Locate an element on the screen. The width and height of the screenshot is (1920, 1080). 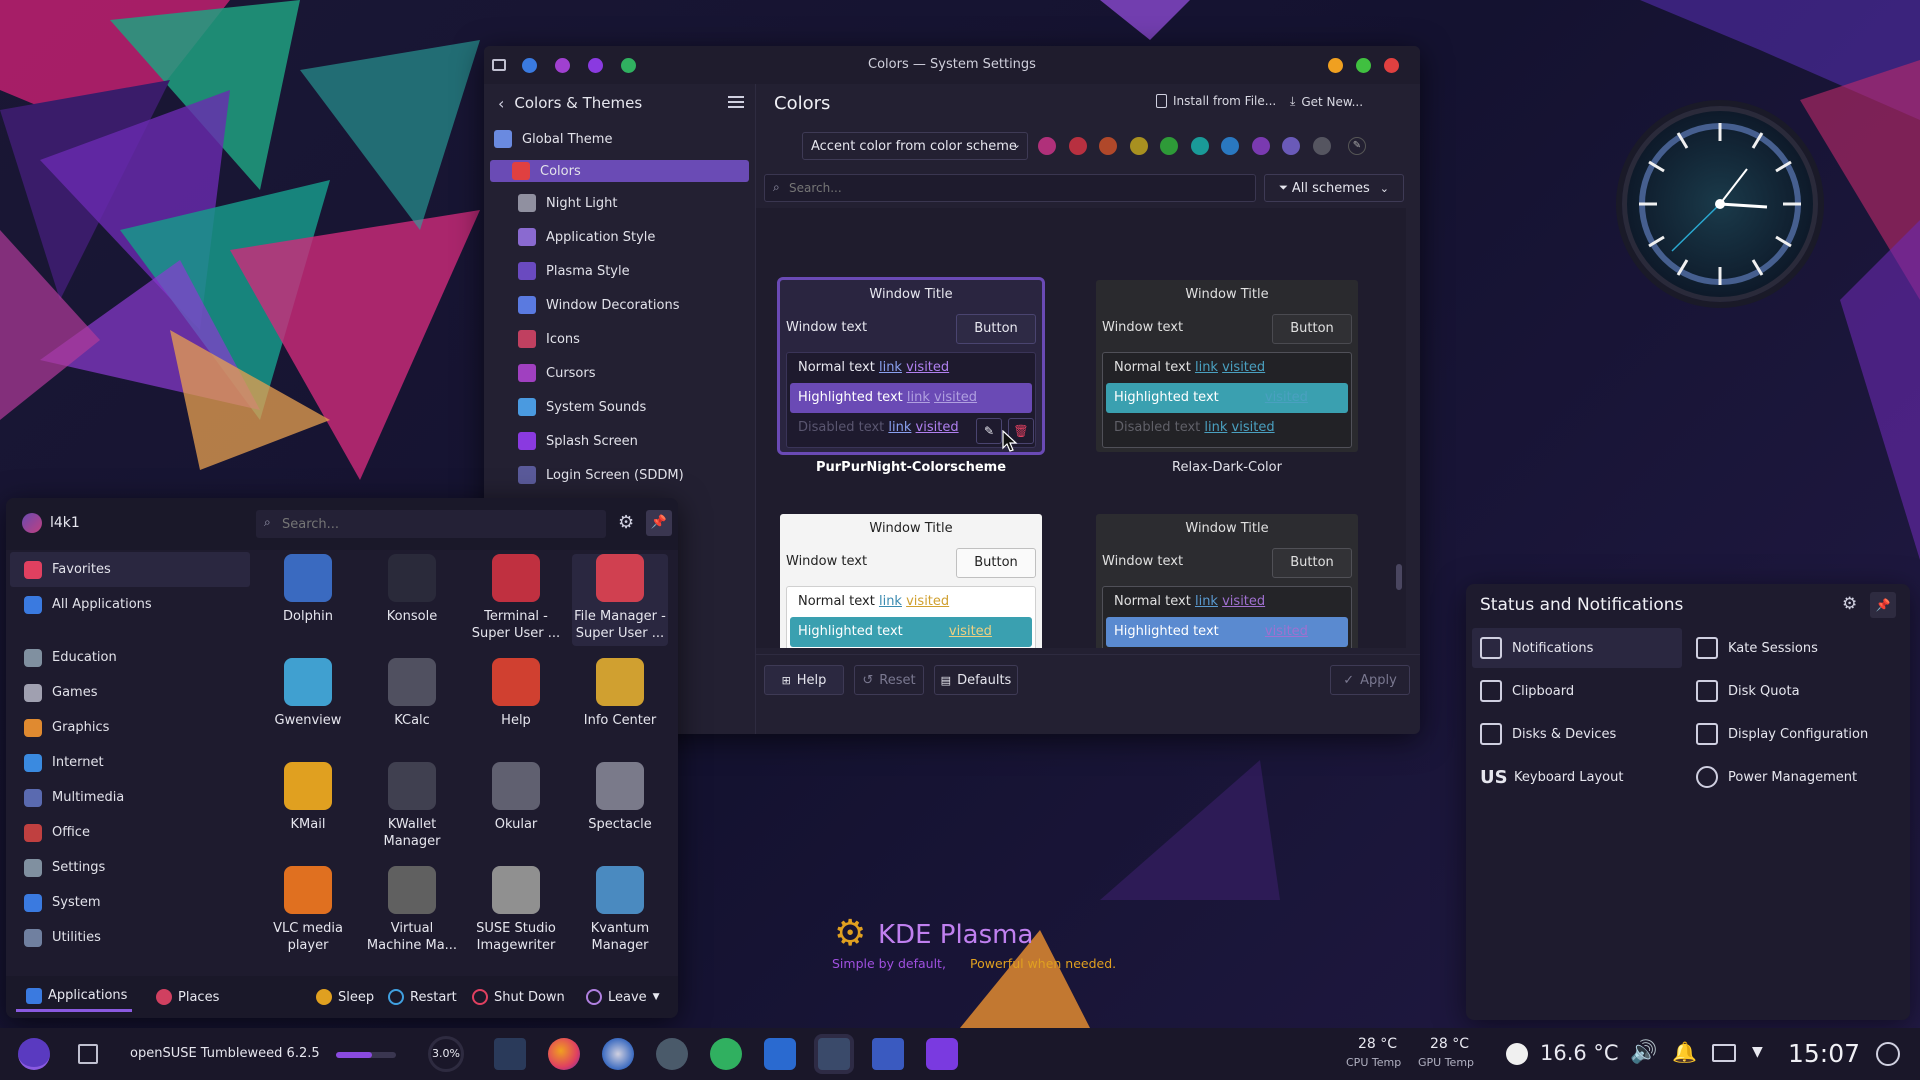
app-kcalc: KCalc is located at coordinates (412, 693).